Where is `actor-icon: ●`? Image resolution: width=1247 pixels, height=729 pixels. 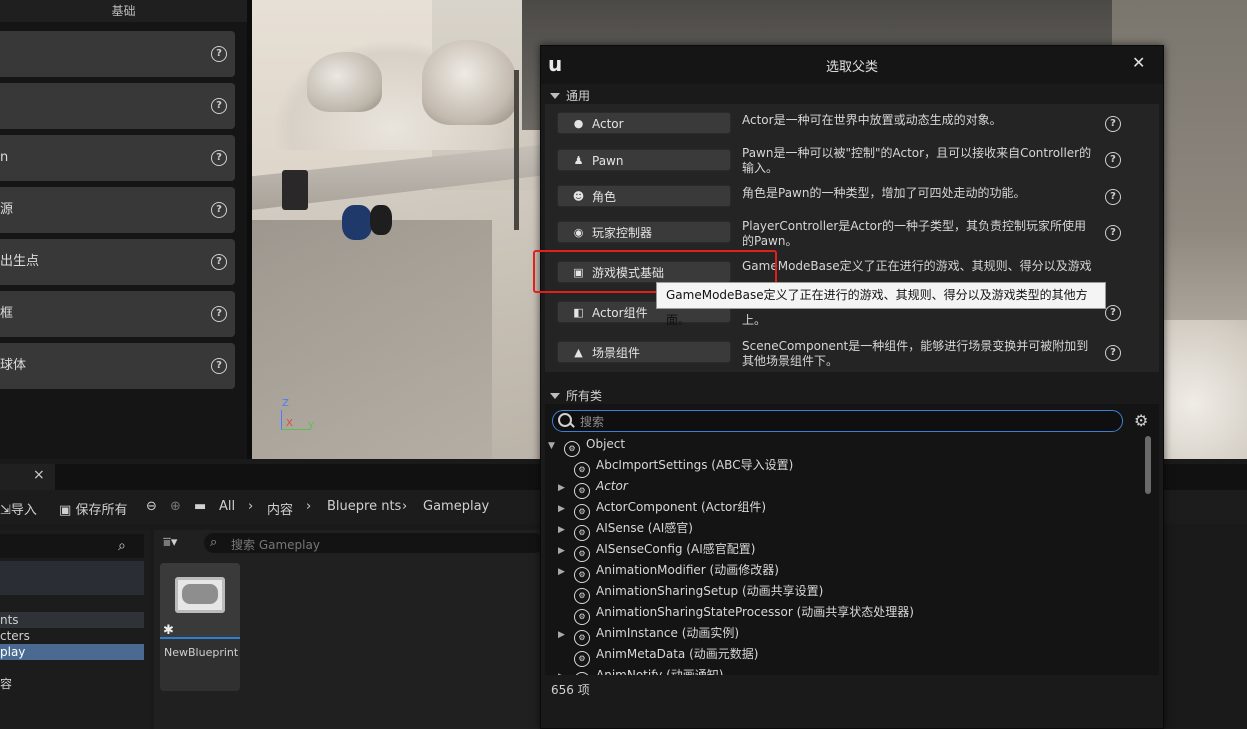 actor-icon: ● is located at coordinates (578, 123).